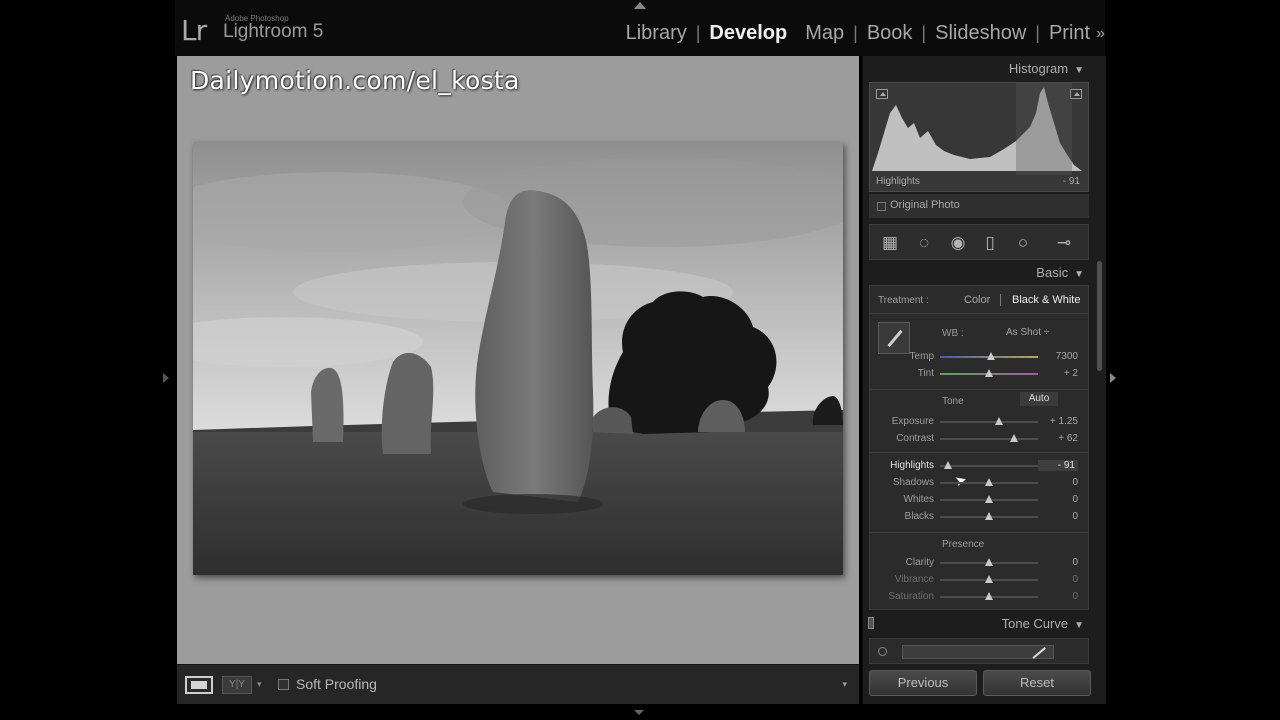  What do you see at coordinates (890, 243) in the screenshot?
I see `crop-overlay-icon: ▦` at bounding box center [890, 243].